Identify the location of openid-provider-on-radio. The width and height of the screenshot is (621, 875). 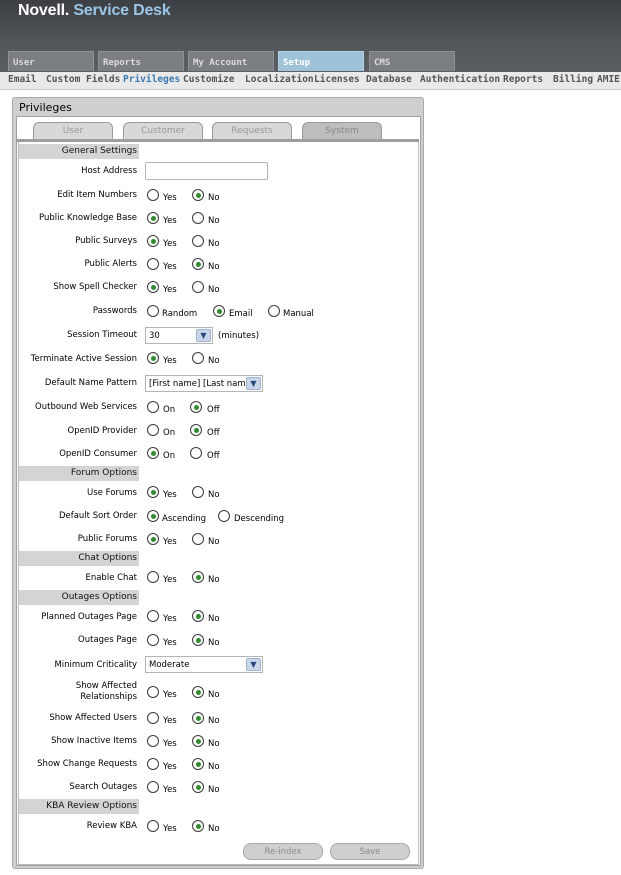
(153, 430).